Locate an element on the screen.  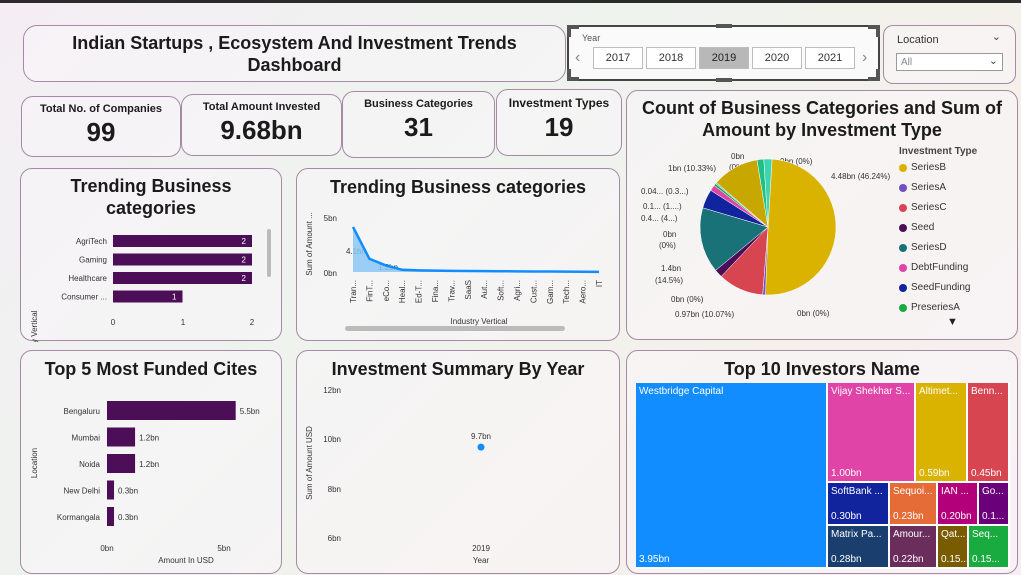
year-button-2020: 2020 is located at coordinates (777, 58).